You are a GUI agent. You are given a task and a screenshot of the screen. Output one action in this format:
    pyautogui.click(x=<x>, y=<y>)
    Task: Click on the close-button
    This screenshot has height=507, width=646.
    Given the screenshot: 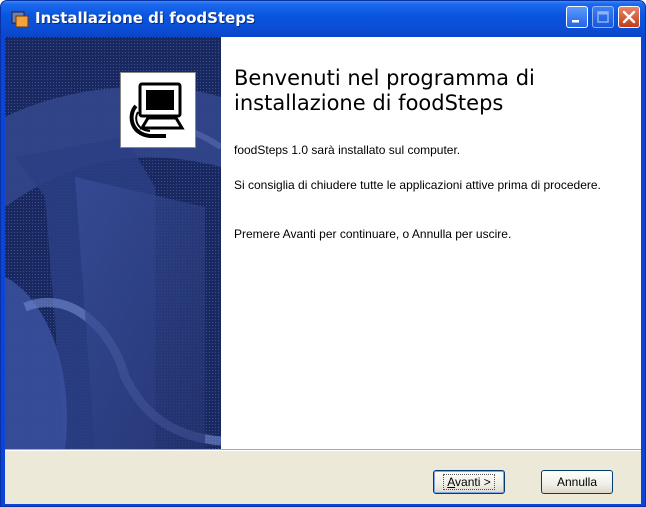 What is the action you would take?
    pyautogui.click(x=629, y=17)
    